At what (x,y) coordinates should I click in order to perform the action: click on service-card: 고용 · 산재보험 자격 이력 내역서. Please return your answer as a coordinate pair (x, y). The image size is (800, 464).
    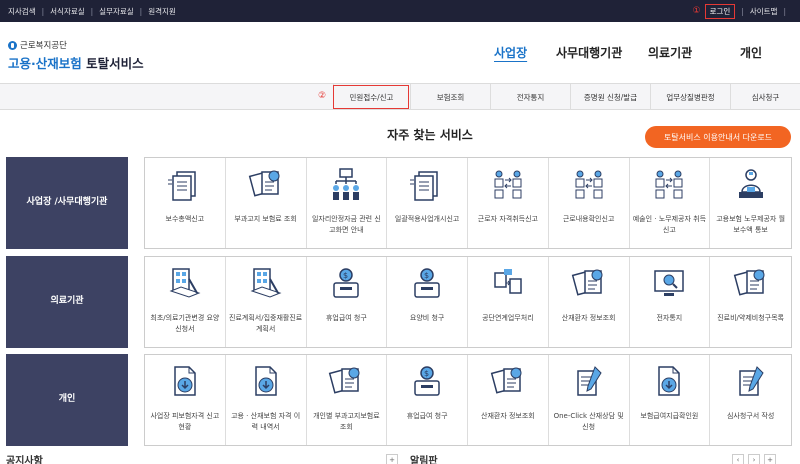
    Looking at the image, I should click on (266, 400).